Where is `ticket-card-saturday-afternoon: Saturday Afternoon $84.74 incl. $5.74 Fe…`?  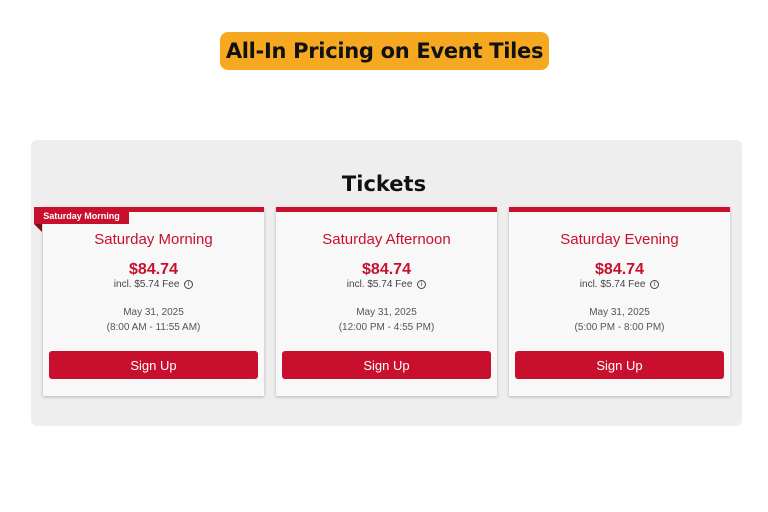
ticket-card-saturday-afternoon: Saturday Afternoon $84.74 incl. $5.74 Fe… is located at coordinates (386, 301).